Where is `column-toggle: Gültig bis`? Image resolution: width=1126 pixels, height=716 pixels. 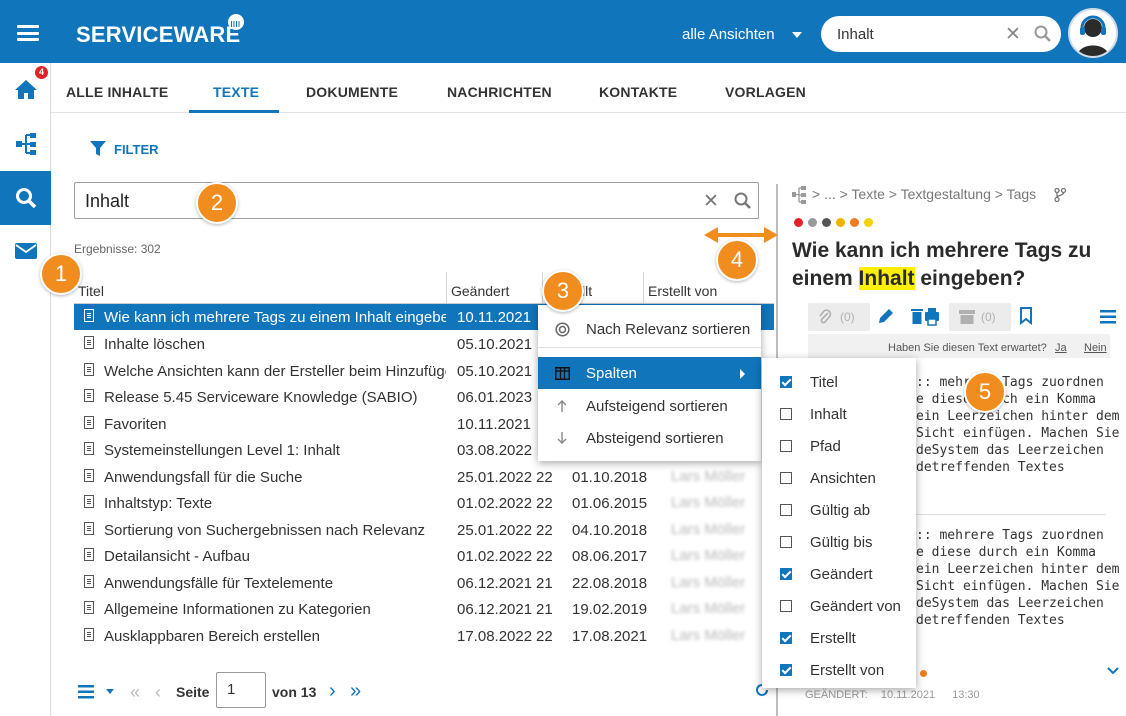 column-toggle: Gültig bis is located at coordinates (839, 542).